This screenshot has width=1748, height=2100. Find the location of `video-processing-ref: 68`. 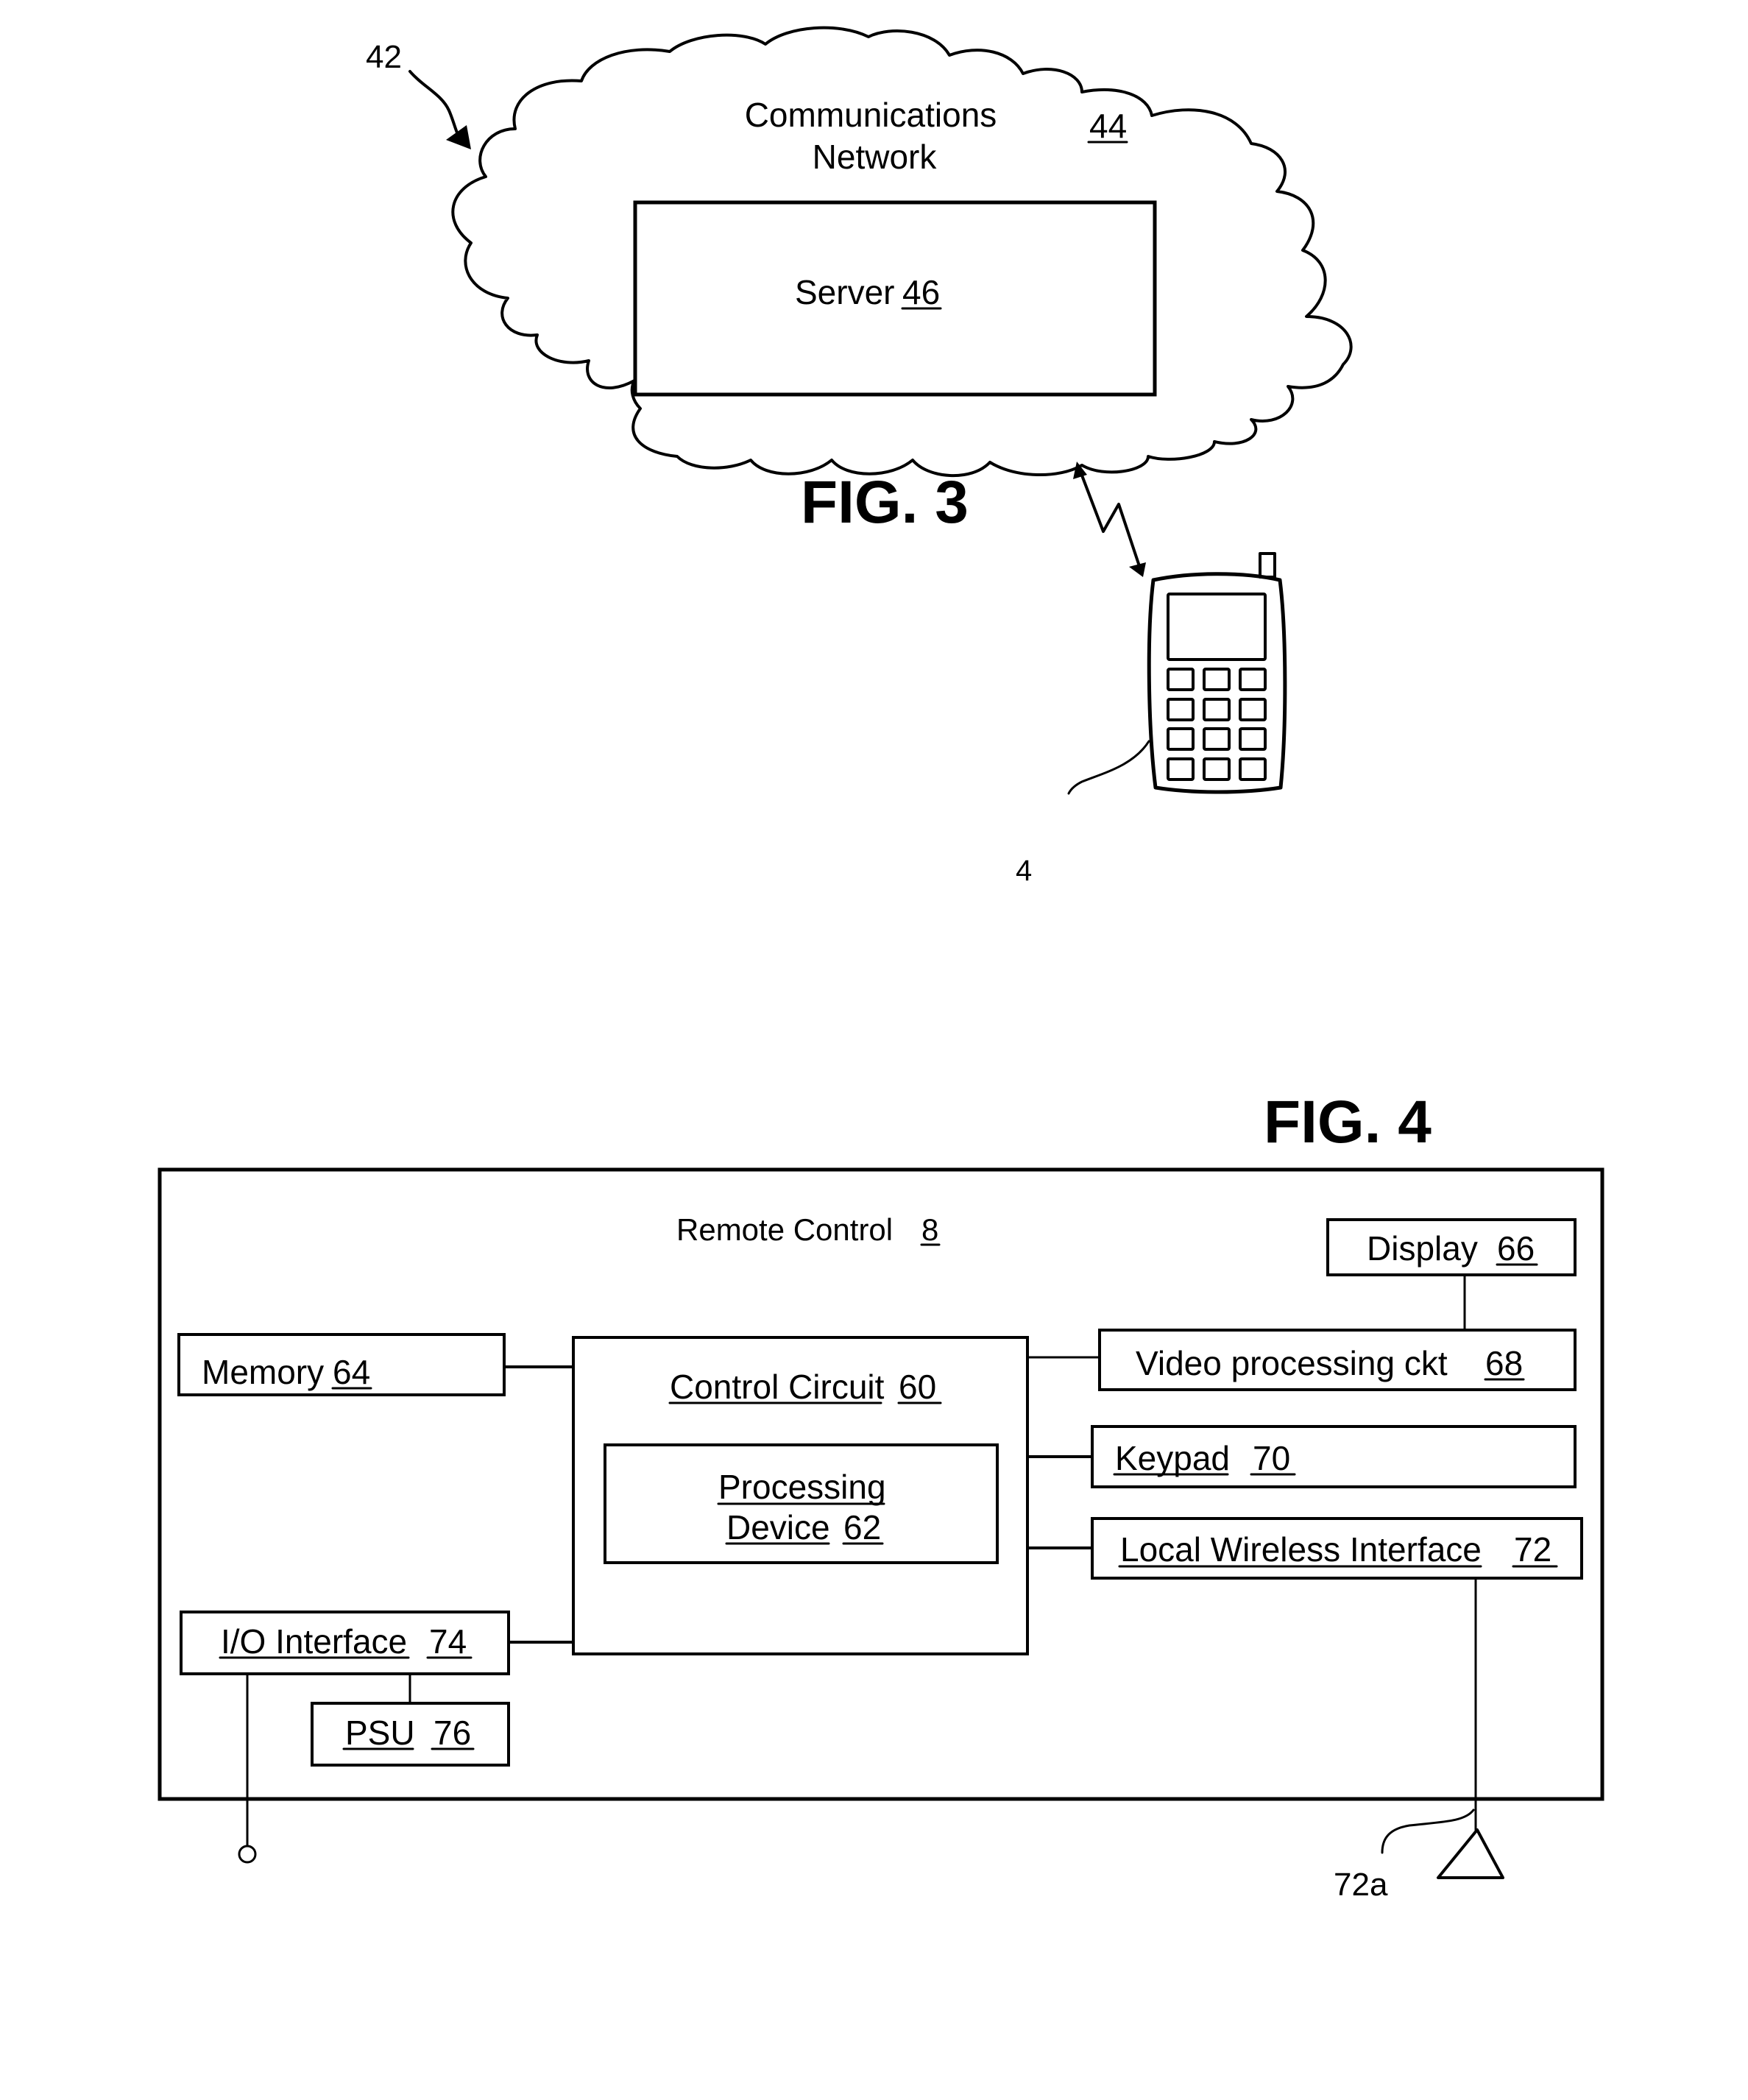

video-processing-ref: 68 is located at coordinates (1504, 1363).